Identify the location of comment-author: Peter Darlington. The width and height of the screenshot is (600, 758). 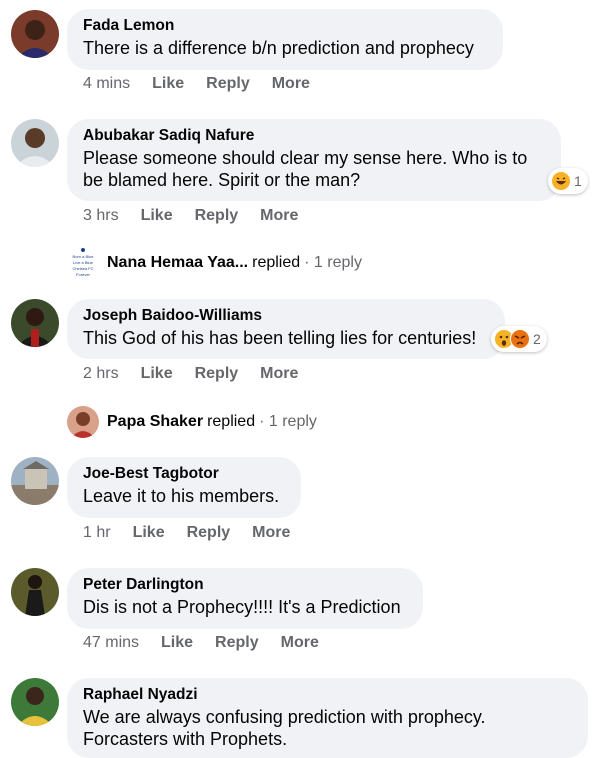
(245, 584).